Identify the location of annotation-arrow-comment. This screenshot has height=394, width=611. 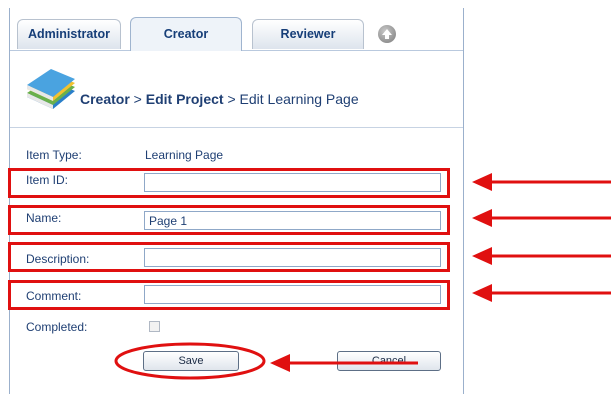
(541, 293).